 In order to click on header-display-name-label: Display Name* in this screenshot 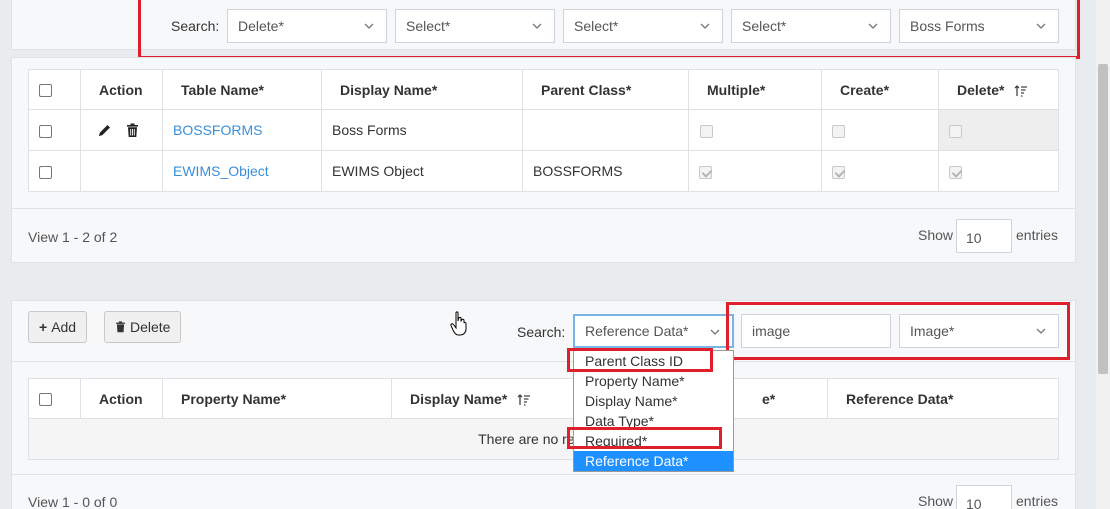, I will do `click(459, 398)`.